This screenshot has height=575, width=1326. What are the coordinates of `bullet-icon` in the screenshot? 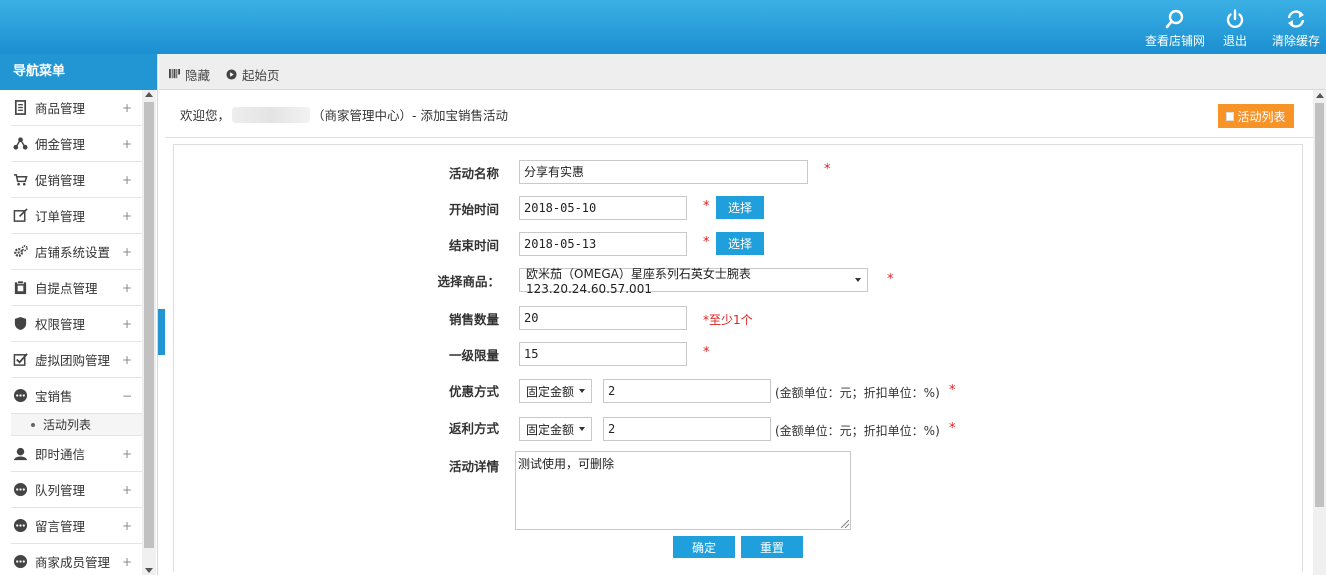 It's located at (33, 424).